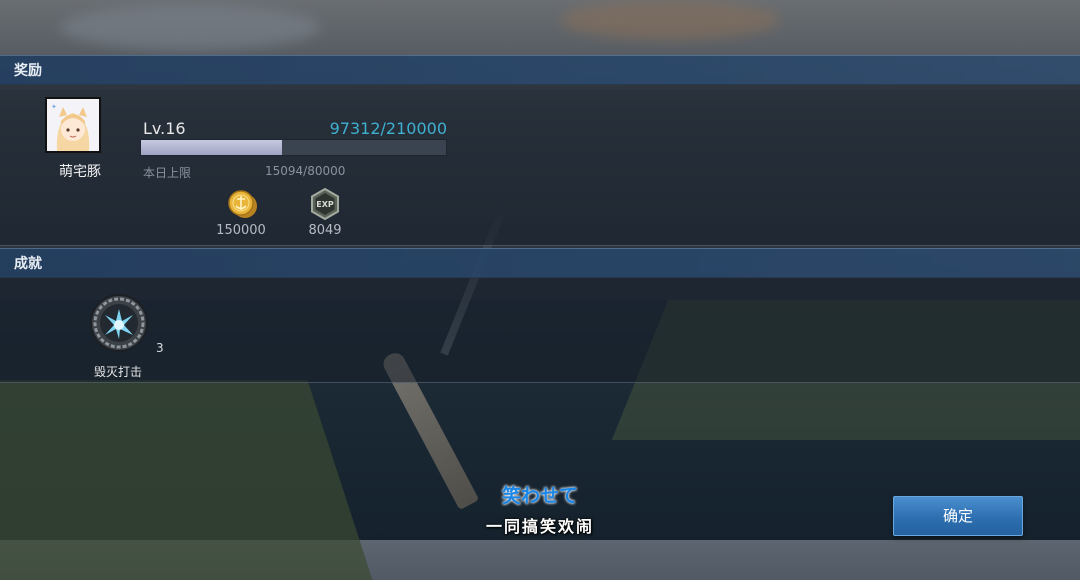 Image resolution: width=1080 pixels, height=580 pixels. I want to click on player-level: Lv.16, so click(164, 128).